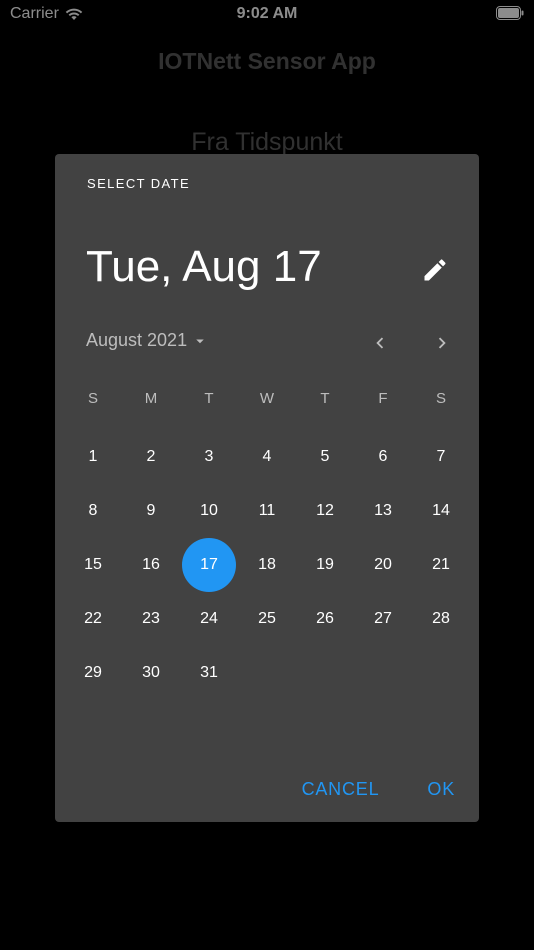 The width and height of the screenshot is (534, 950). I want to click on caret-down-icon, so click(200, 341).